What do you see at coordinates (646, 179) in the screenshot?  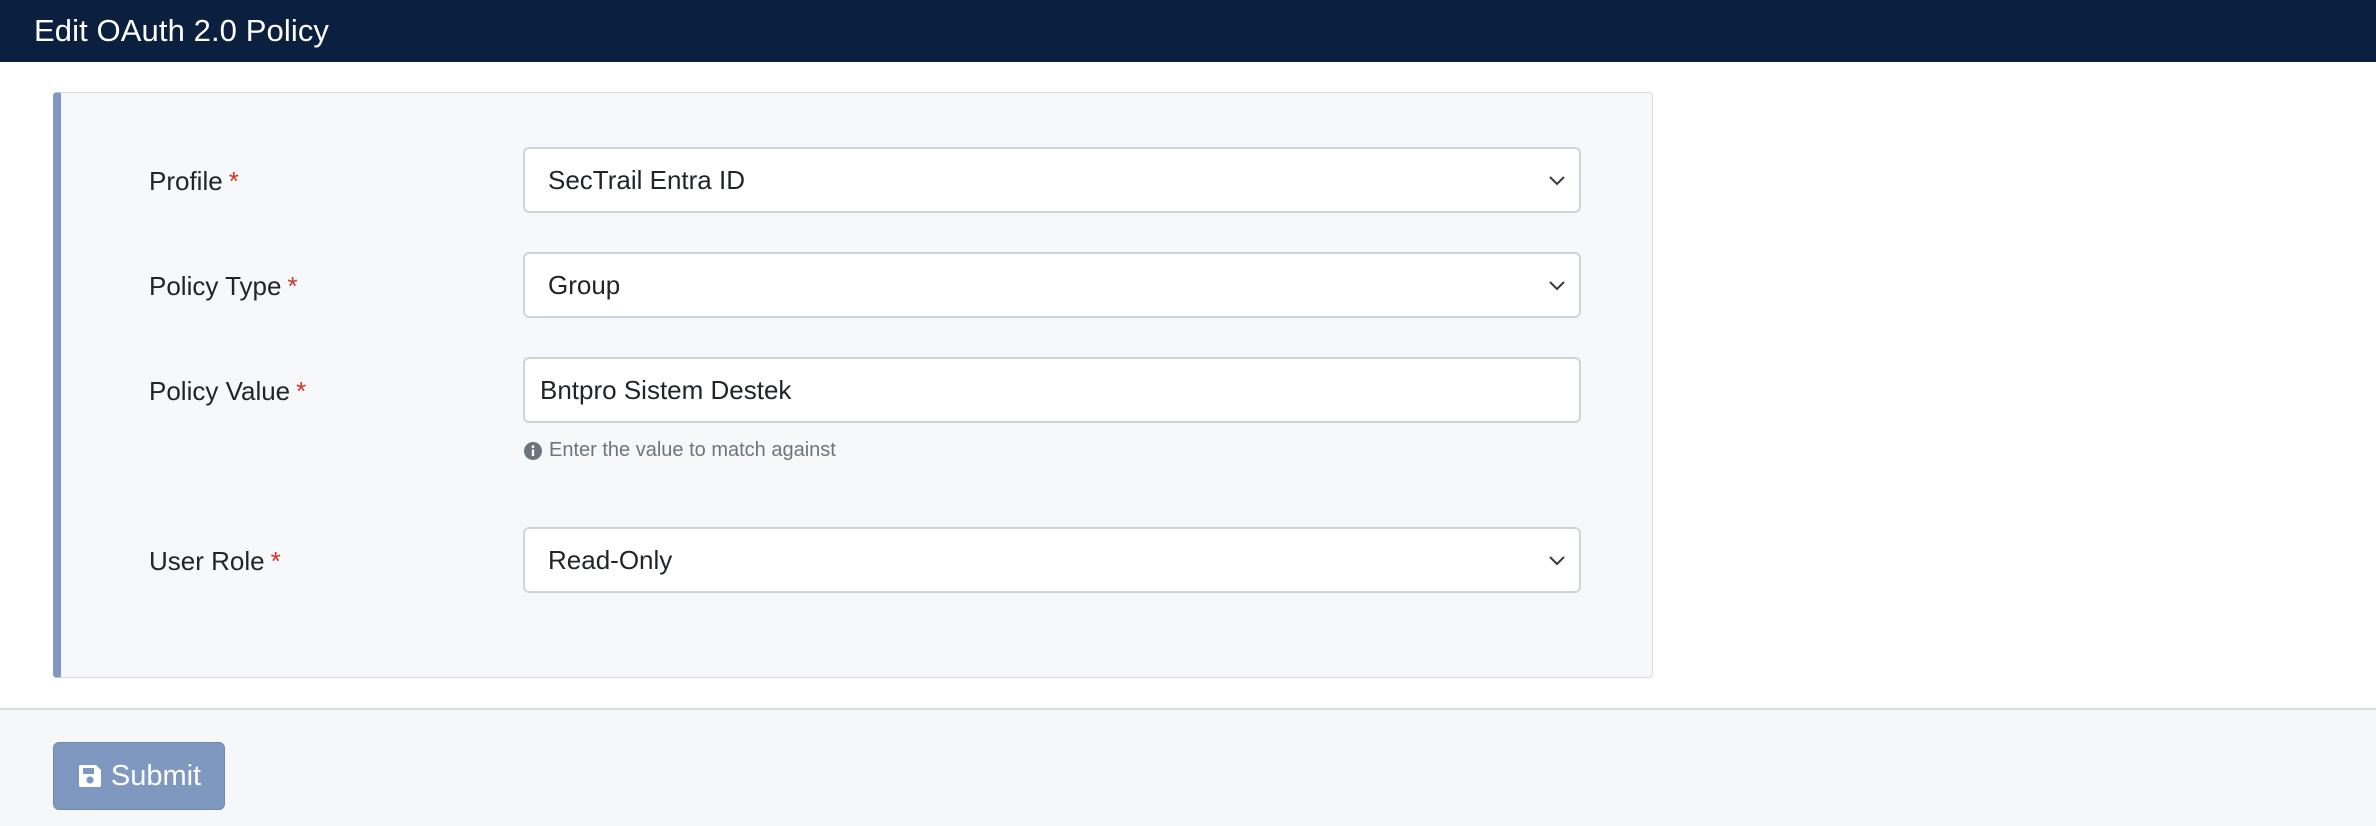 I see `profile-select-value: SecTrail Entra ID` at bounding box center [646, 179].